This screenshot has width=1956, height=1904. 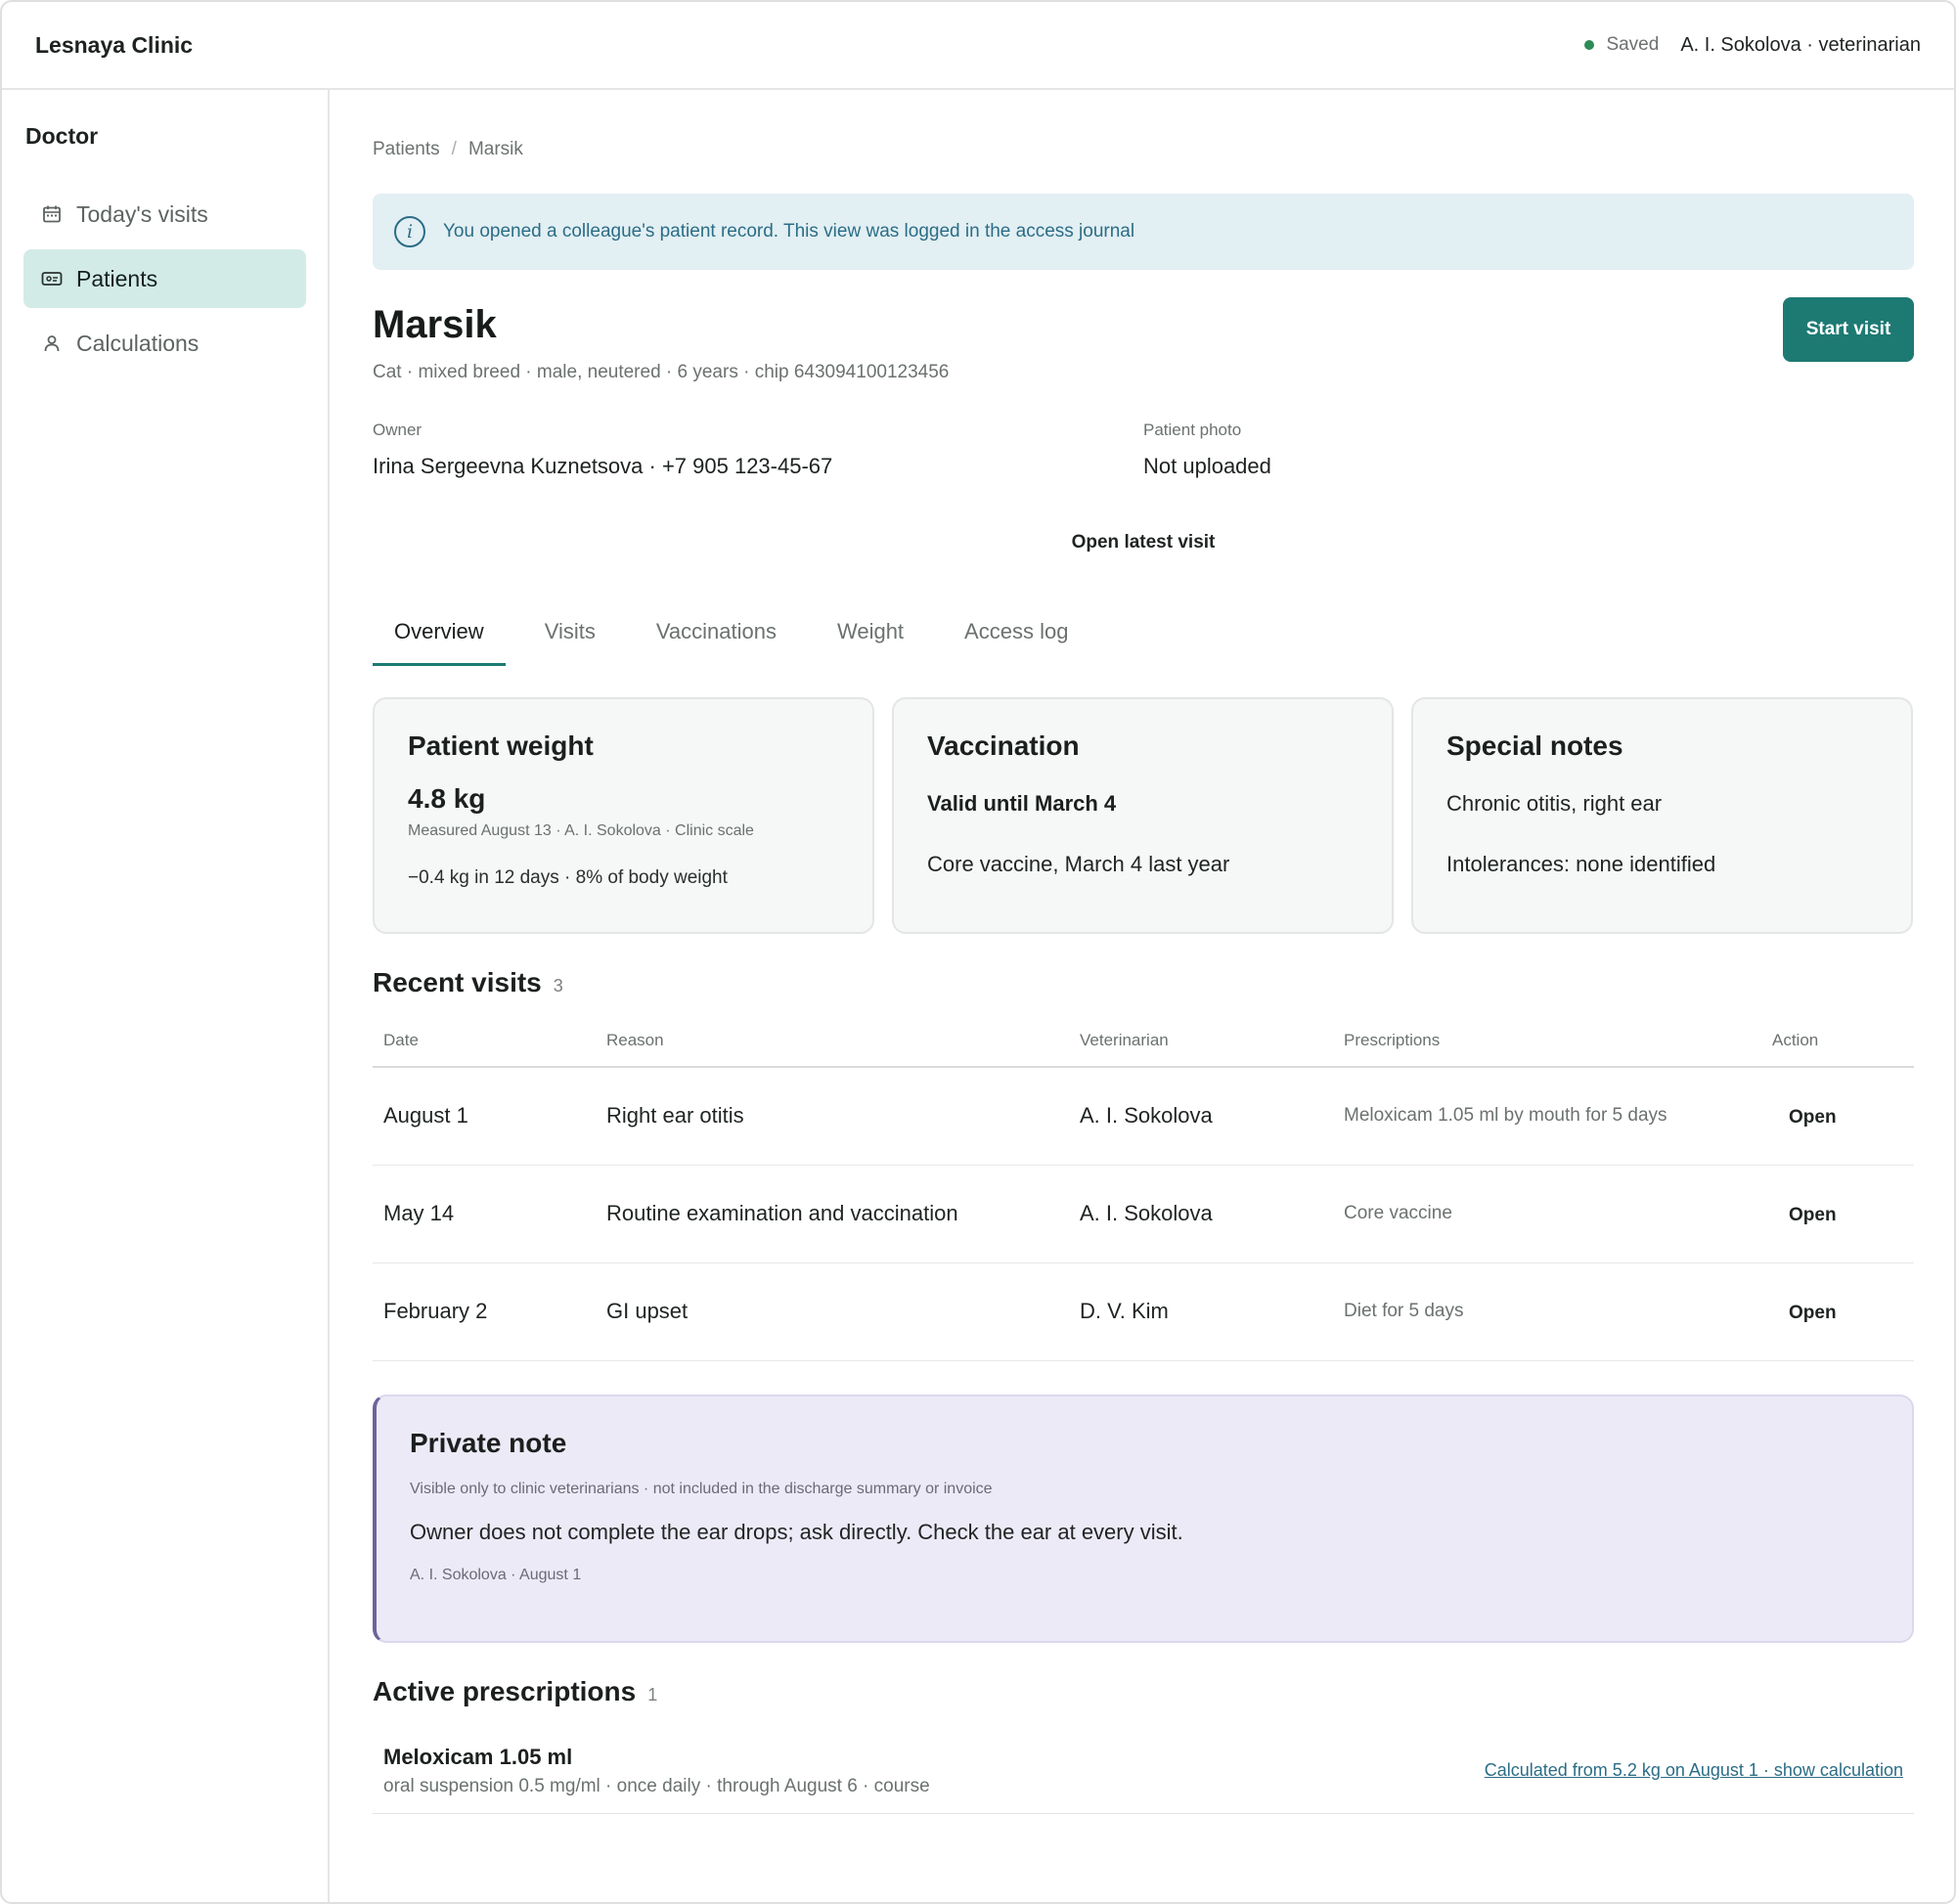 I want to click on clinic-brand: Lesnaya Clinic, so click(x=114, y=44).